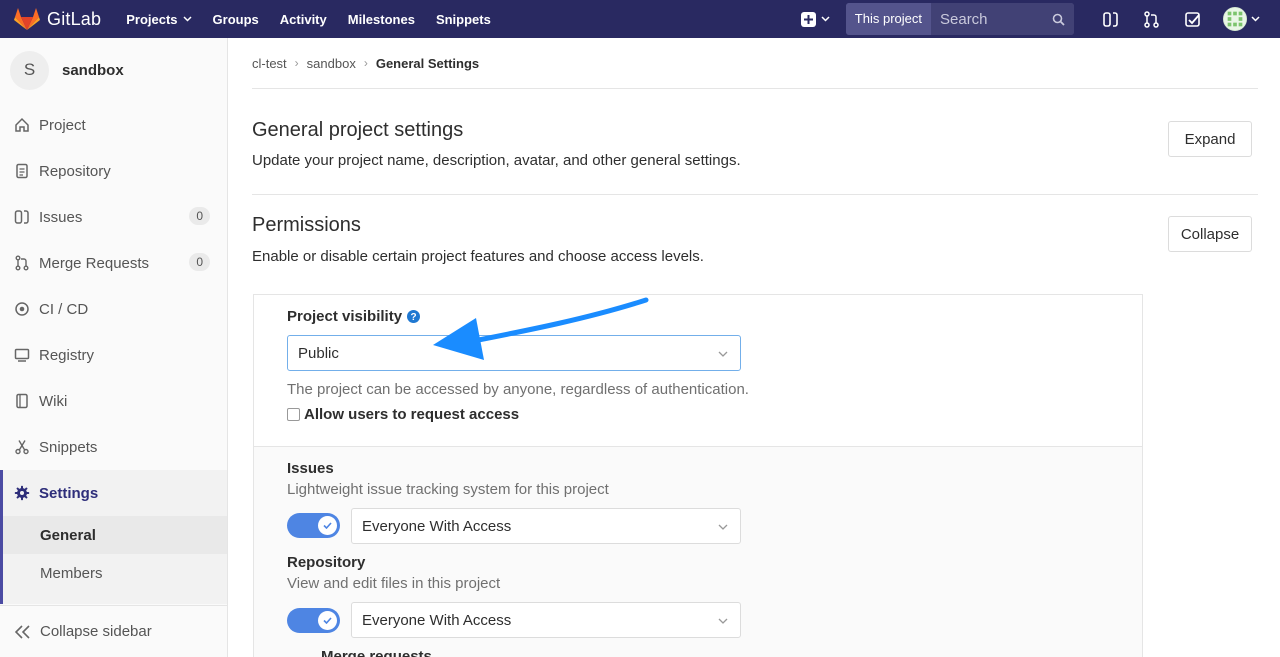 The width and height of the screenshot is (1280, 657). I want to click on sidebar-item-ci-cd: CI / CD, so click(113, 309).